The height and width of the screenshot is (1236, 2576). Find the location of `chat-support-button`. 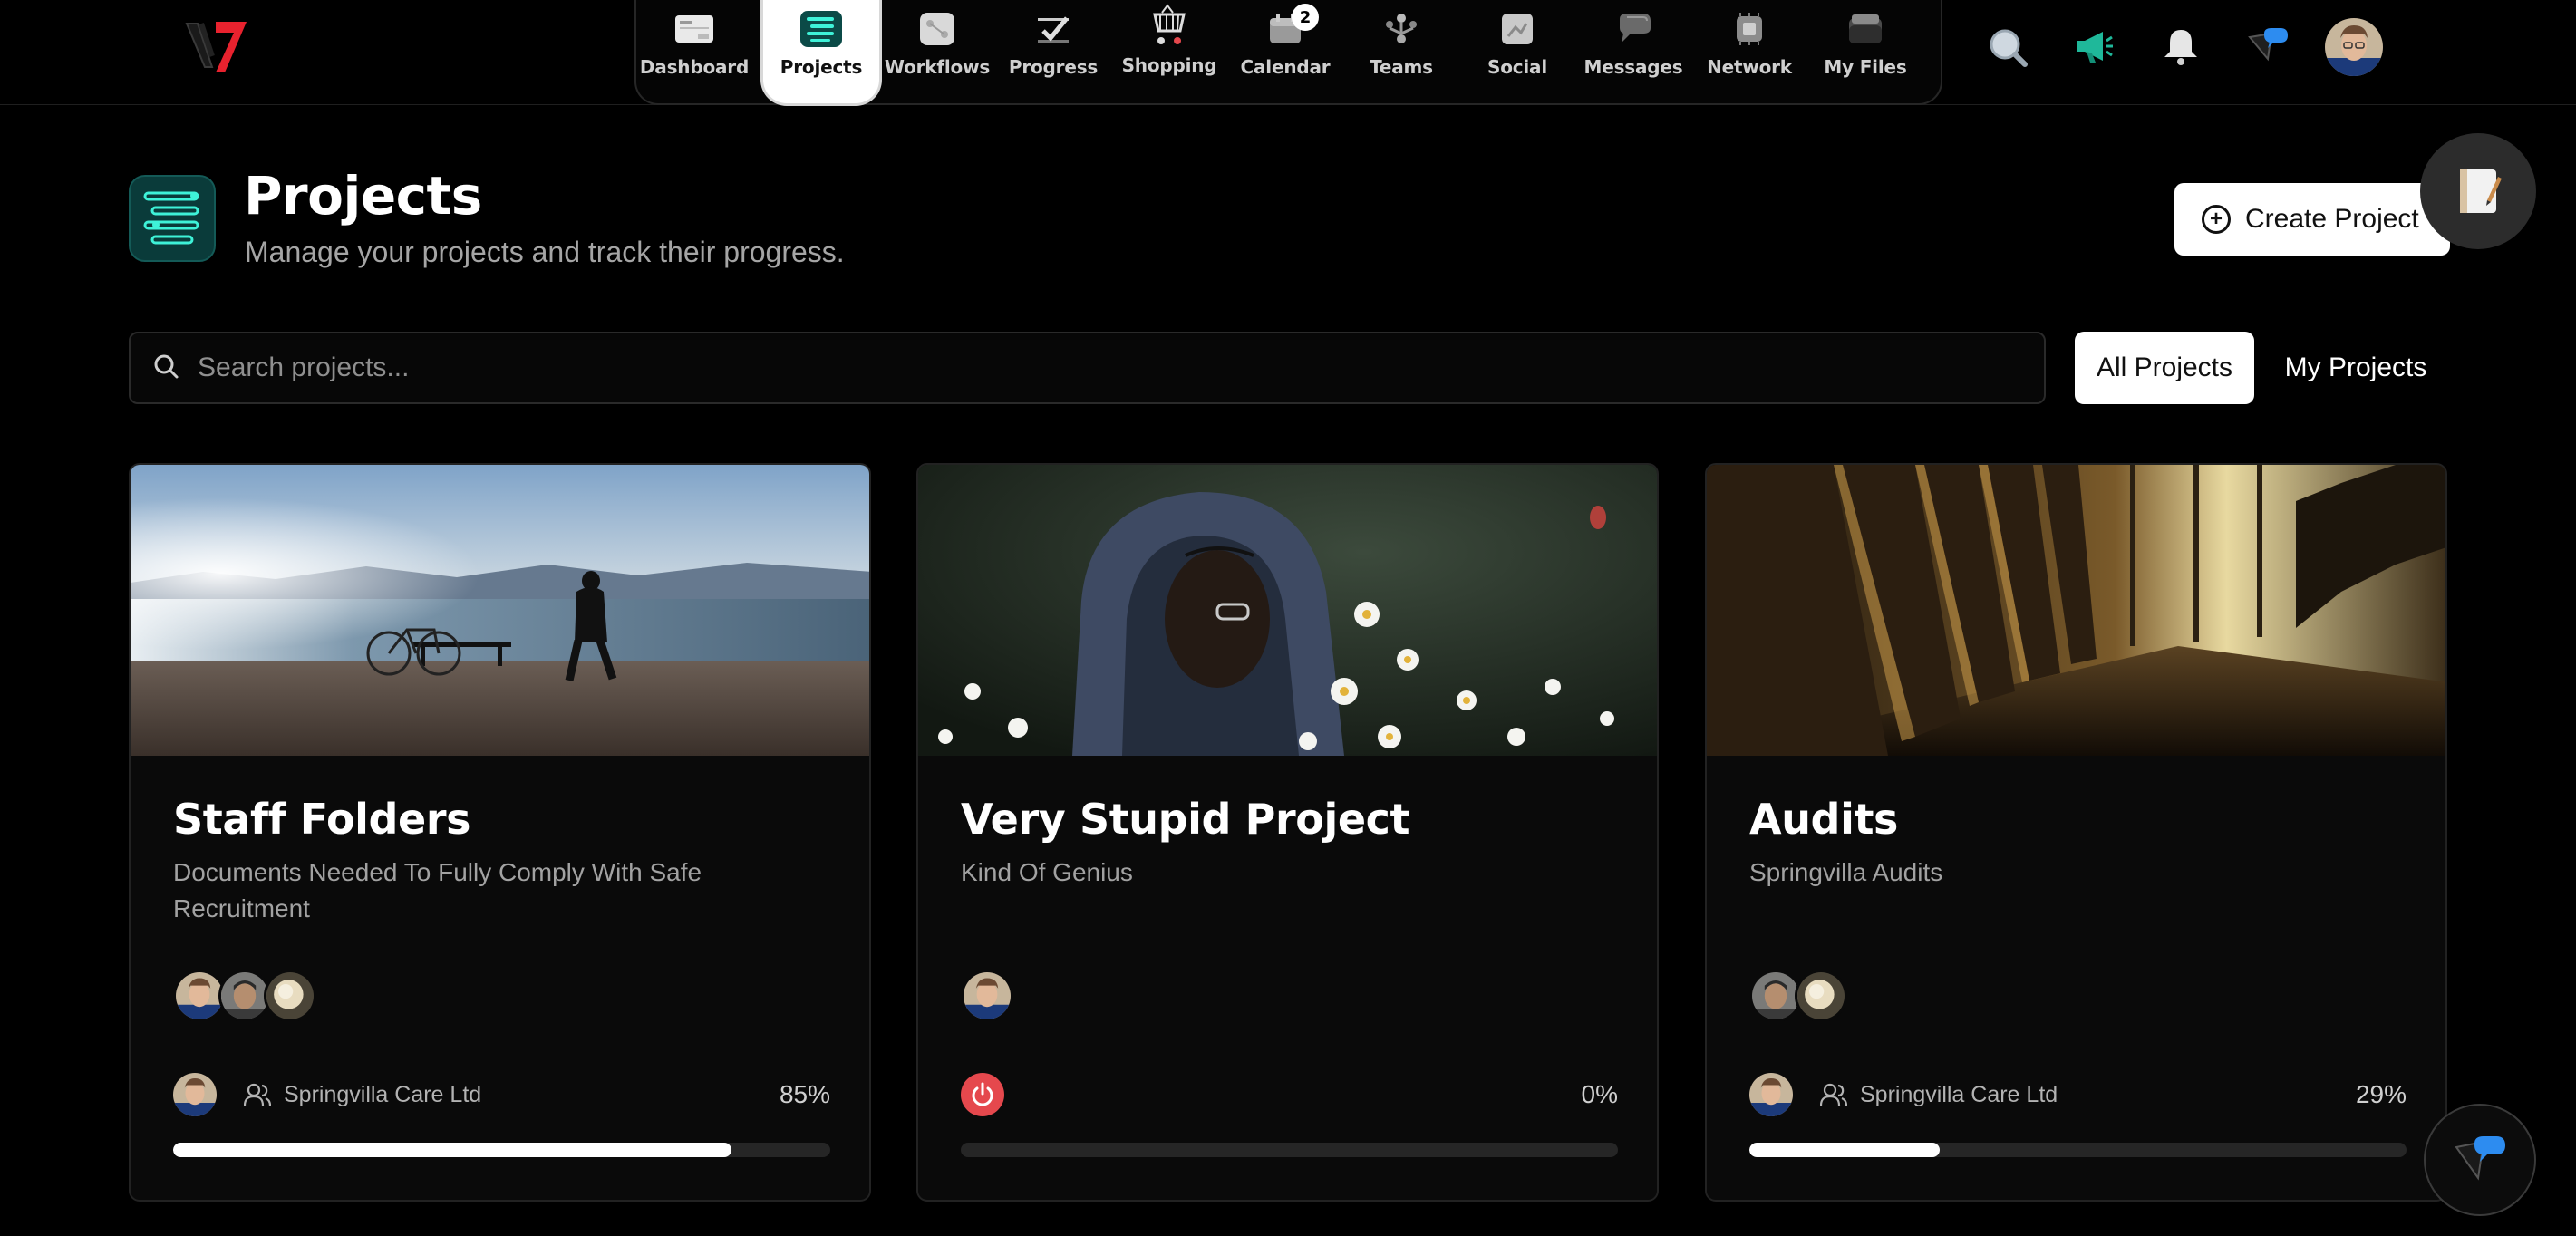

chat-support-button is located at coordinates (2480, 1160).